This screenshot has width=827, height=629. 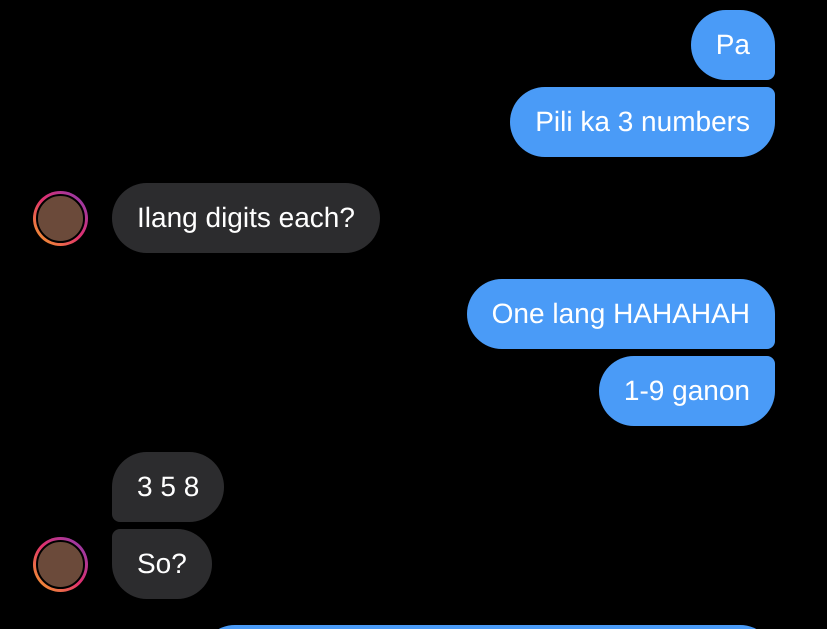 I want to click on message-bubble: 1-9 ganon, so click(x=686, y=391).